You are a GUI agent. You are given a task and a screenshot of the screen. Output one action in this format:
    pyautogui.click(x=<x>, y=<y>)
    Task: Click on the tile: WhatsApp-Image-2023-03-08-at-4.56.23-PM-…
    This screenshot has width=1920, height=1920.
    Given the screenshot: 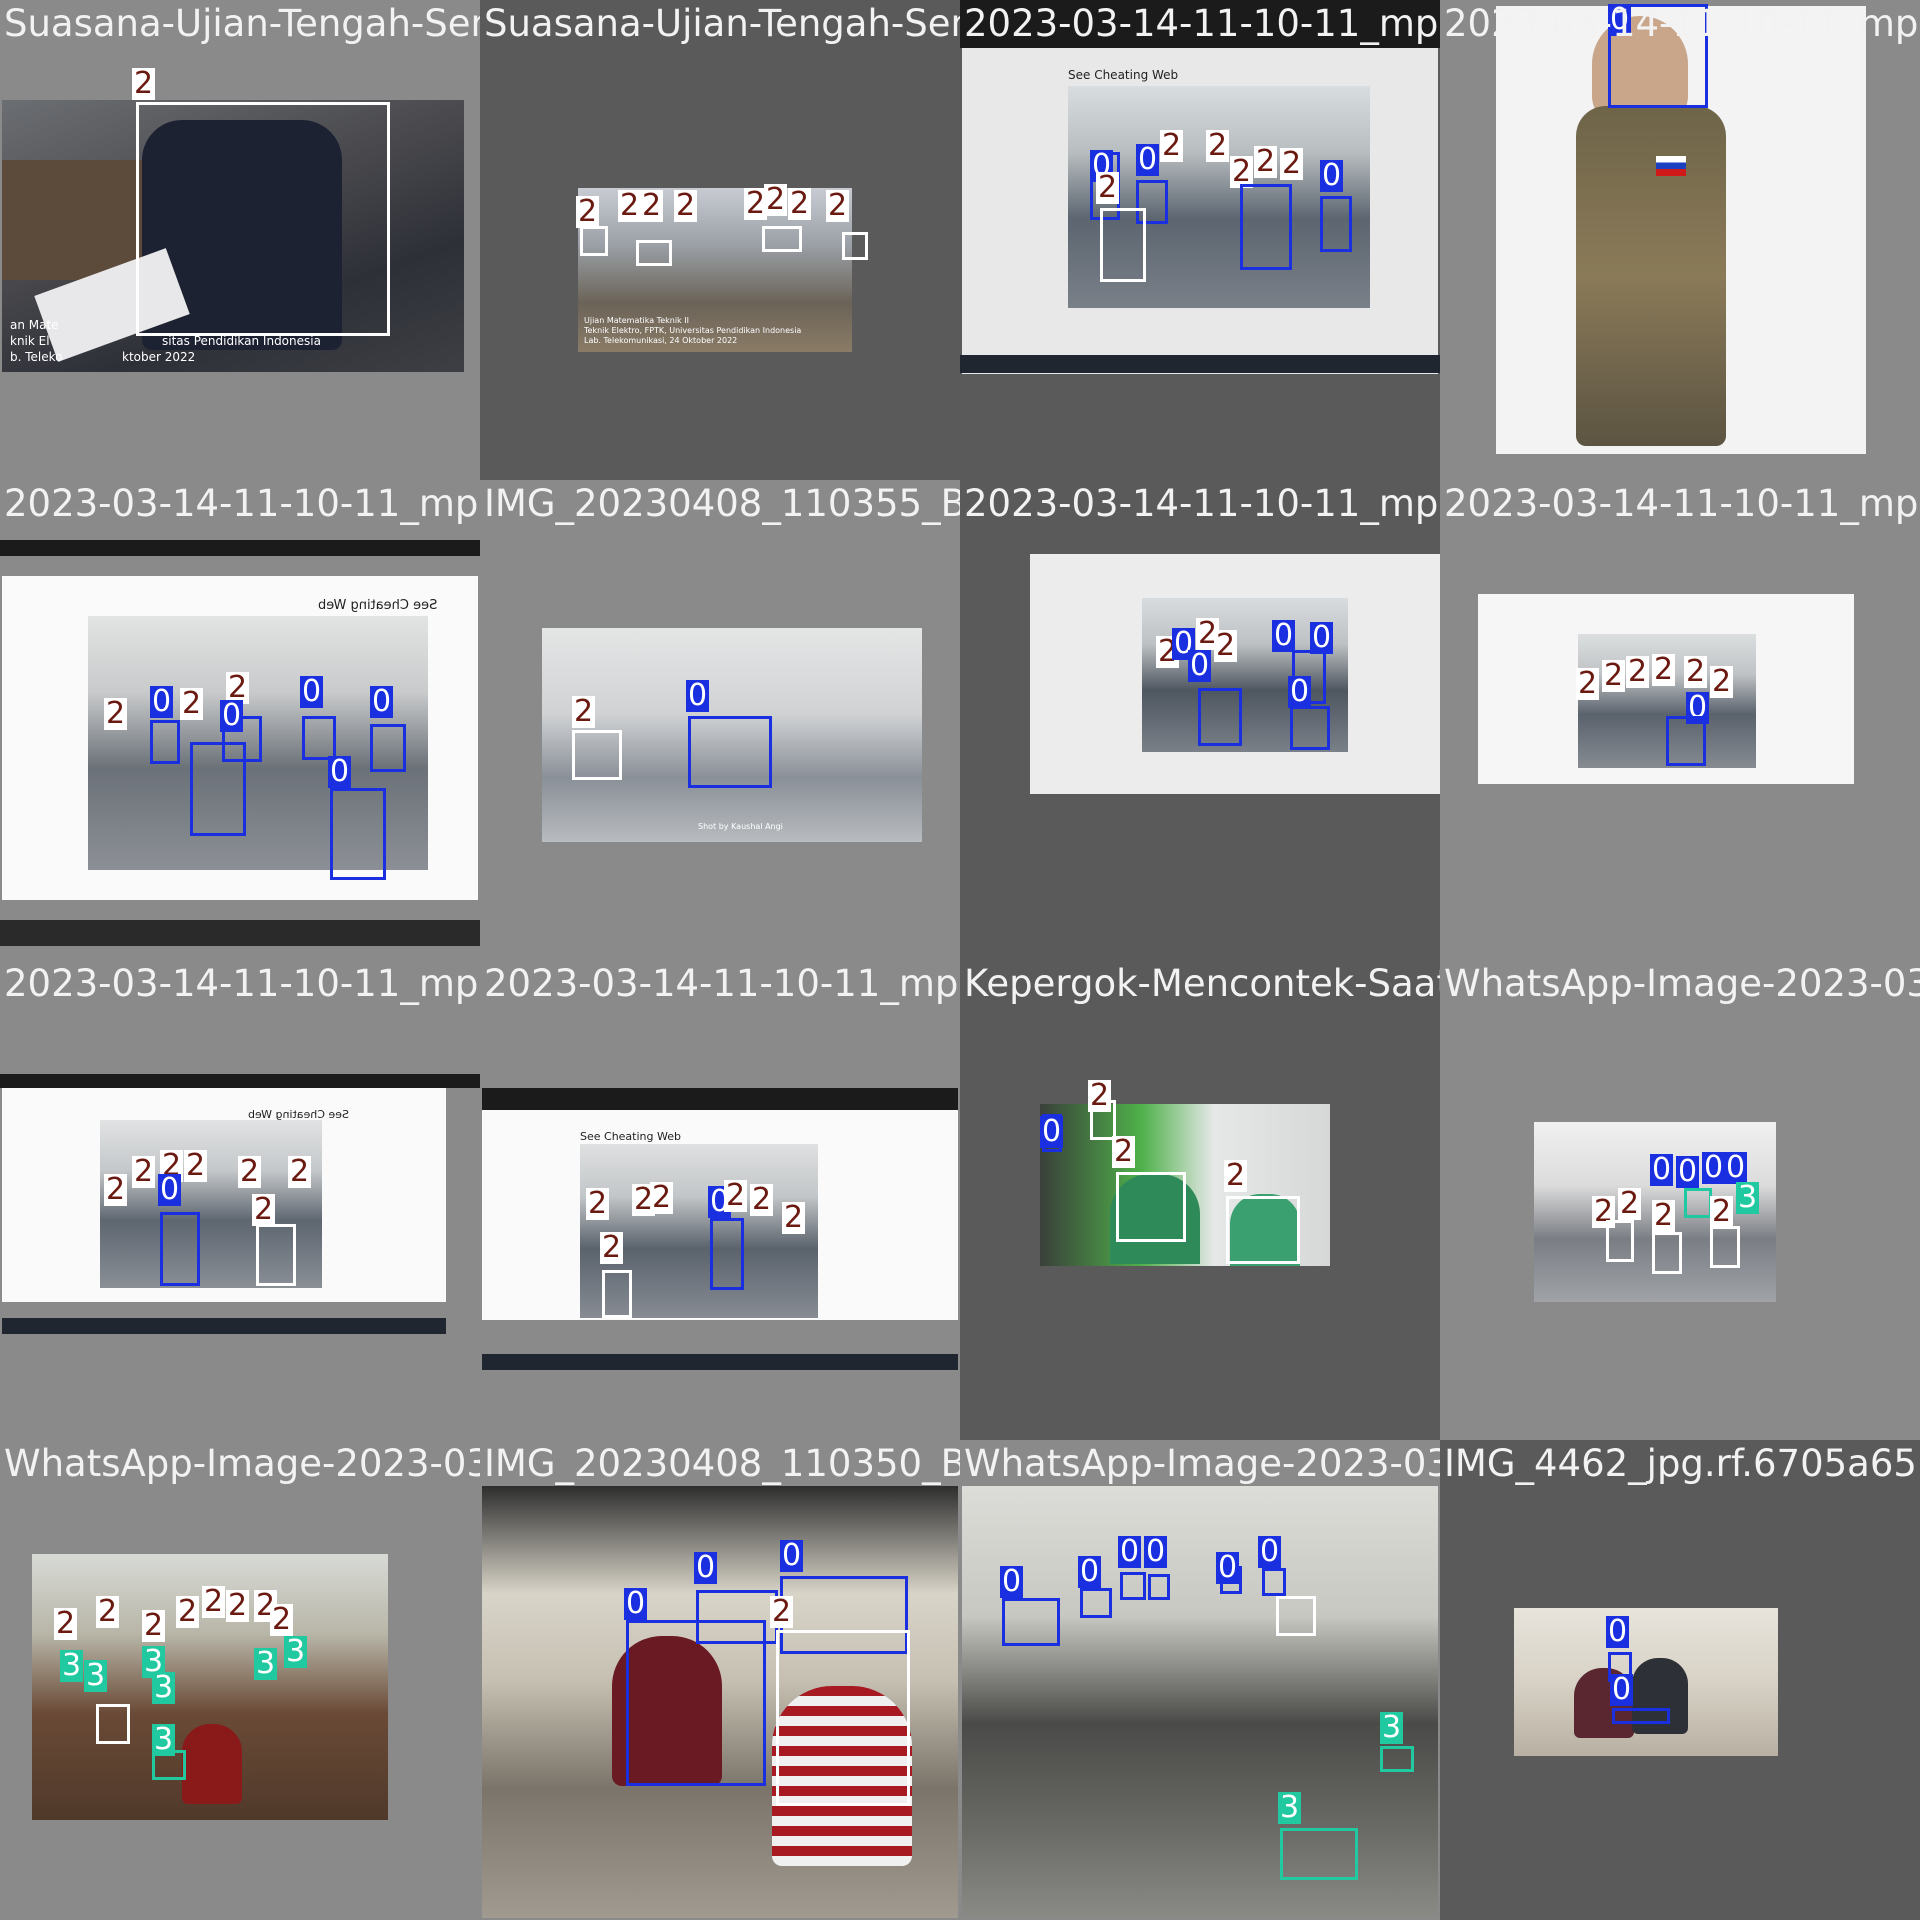 What is the action you would take?
    pyautogui.click(x=1200, y=1680)
    